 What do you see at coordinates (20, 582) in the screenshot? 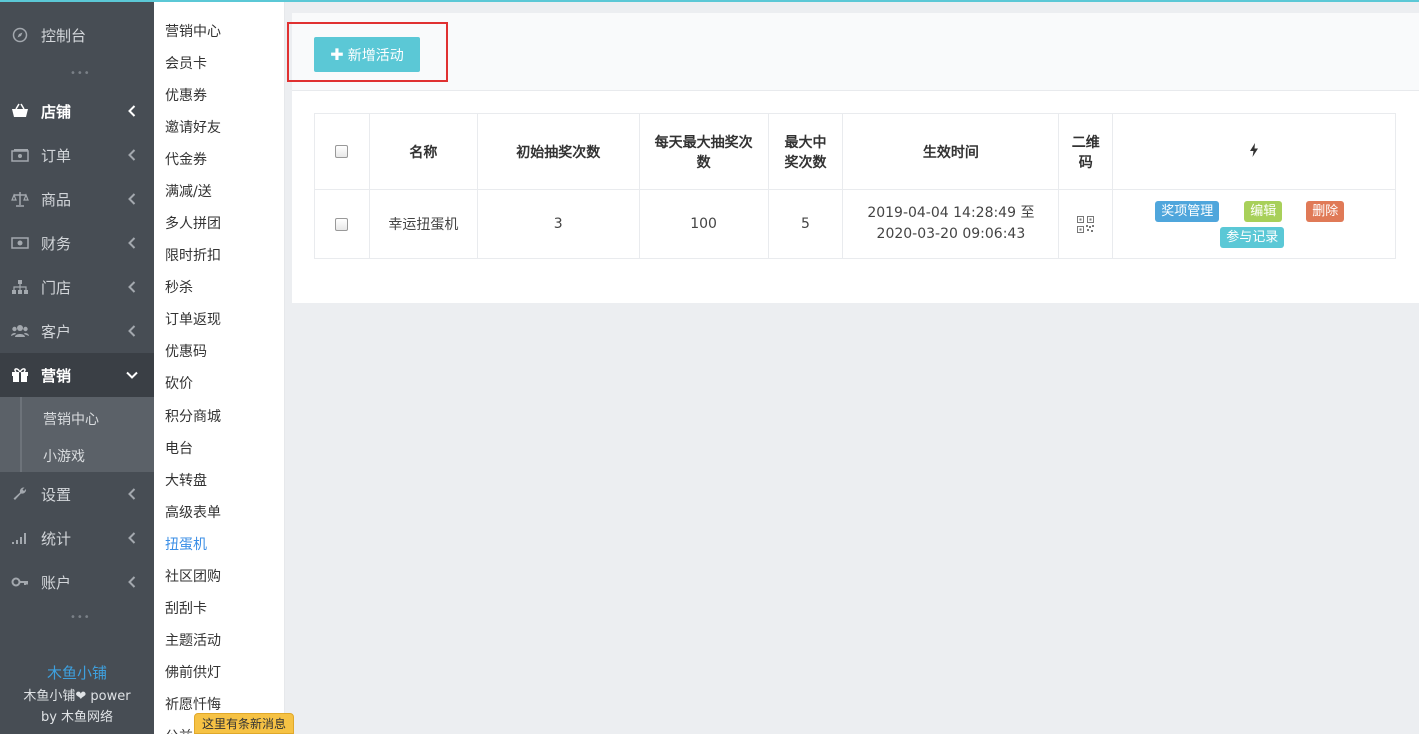
I see `key-icon` at bounding box center [20, 582].